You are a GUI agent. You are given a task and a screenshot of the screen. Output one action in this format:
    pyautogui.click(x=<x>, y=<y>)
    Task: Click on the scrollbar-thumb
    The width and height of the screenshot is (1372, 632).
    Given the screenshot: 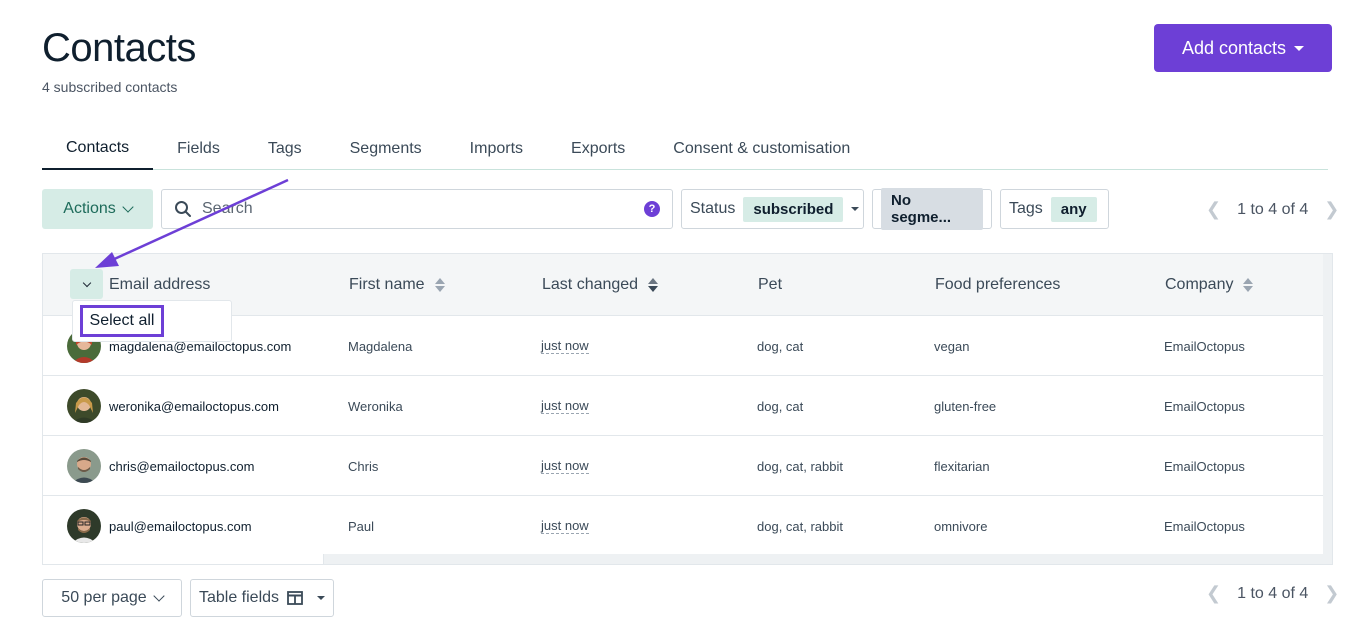 What is the action you would take?
    pyautogui.click(x=183, y=559)
    